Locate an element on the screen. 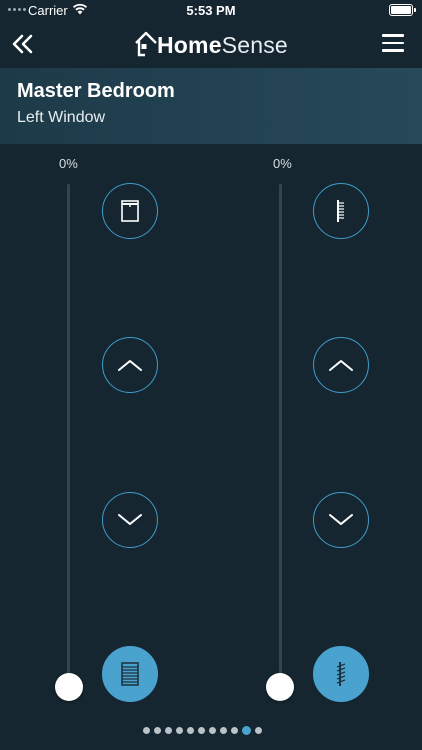 Image resolution: width=422 pixels, height=750 pixels. louver-closed-icon is located at coordinates (341, 674).